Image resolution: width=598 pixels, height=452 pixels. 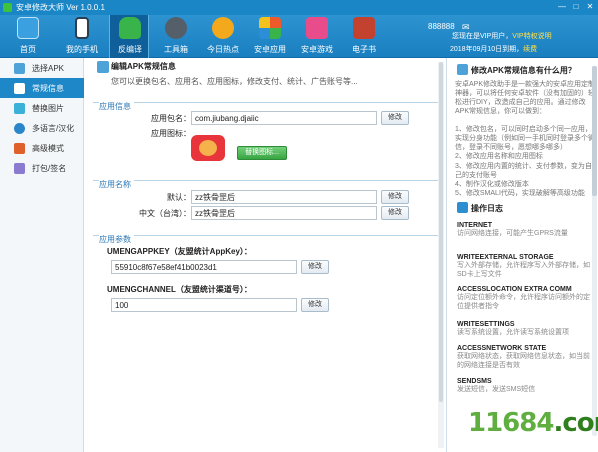 What do you see at coordinates (116, 184) in the screenshot?
I see `app-name-section-title: 应用名称` at bounding box center [116, 184].